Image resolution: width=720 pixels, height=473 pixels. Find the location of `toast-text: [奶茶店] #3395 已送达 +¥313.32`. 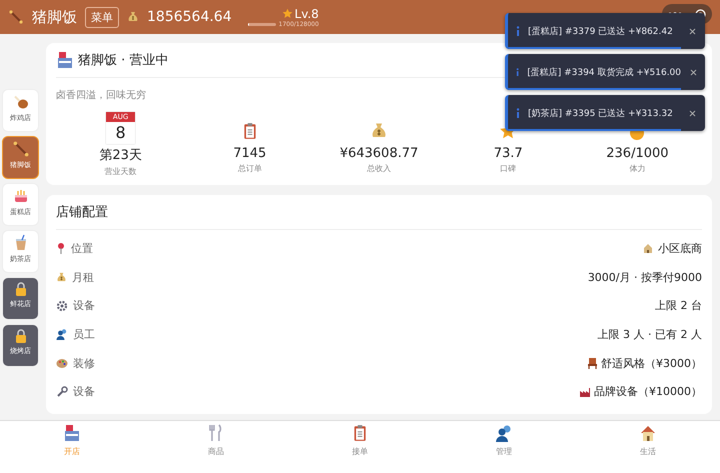

toast-text: [奶茶店] #3395 已送达 +¥313.32 is located at coordinates (601, 114).